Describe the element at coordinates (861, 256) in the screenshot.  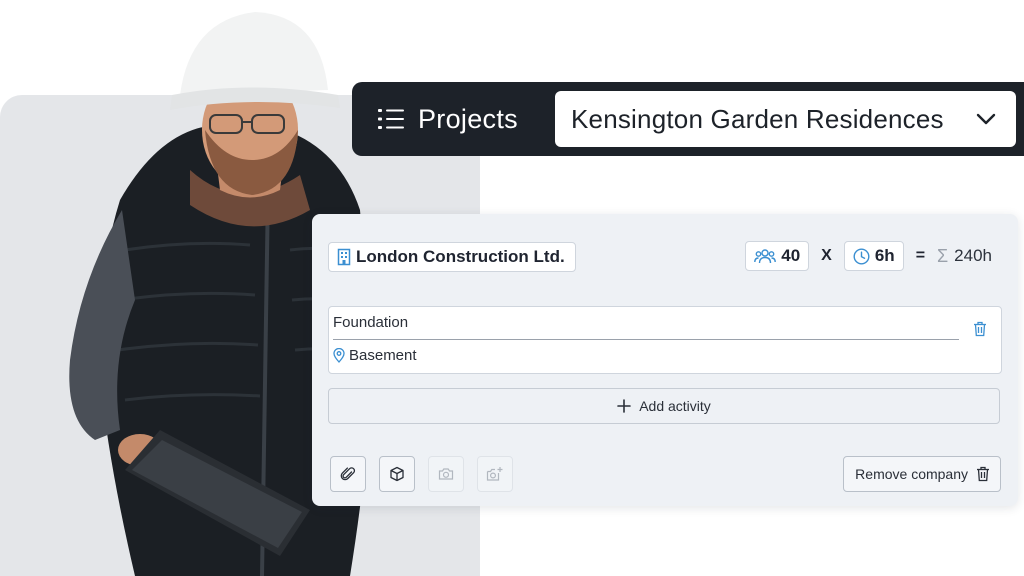
I see `clock-icon` at that location.